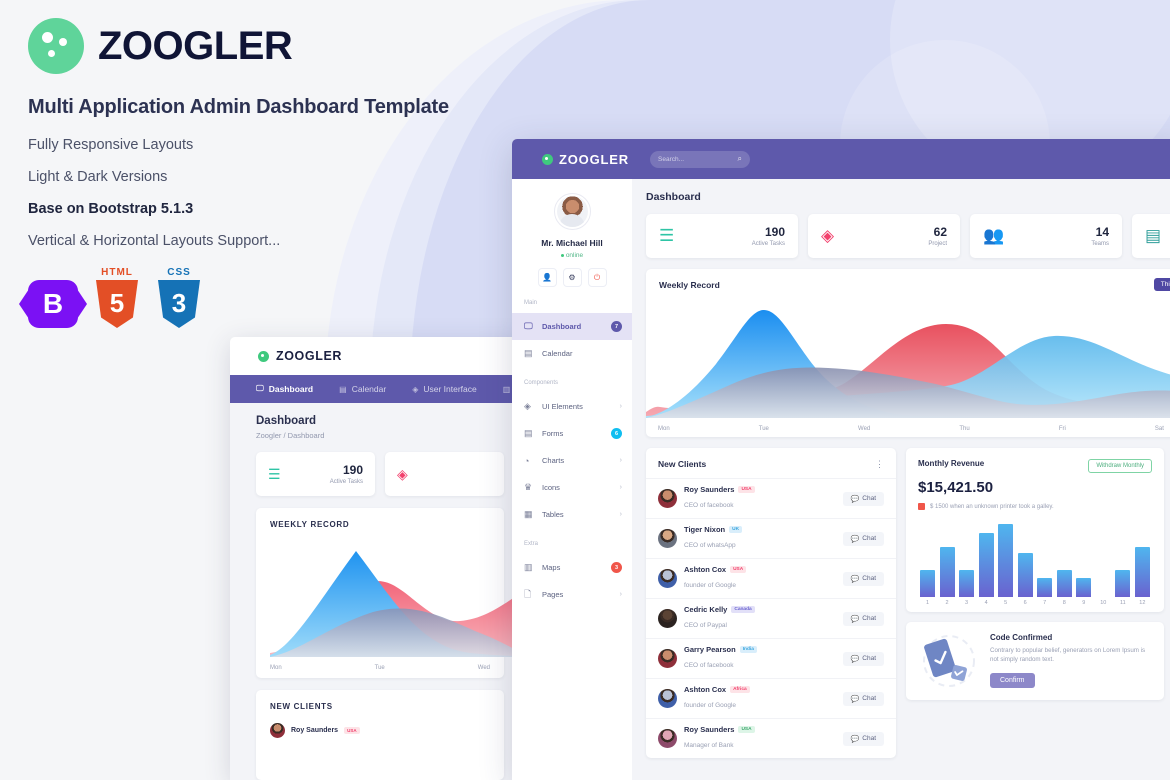  I want to click on map-icon: ▥, so click(528, 567).